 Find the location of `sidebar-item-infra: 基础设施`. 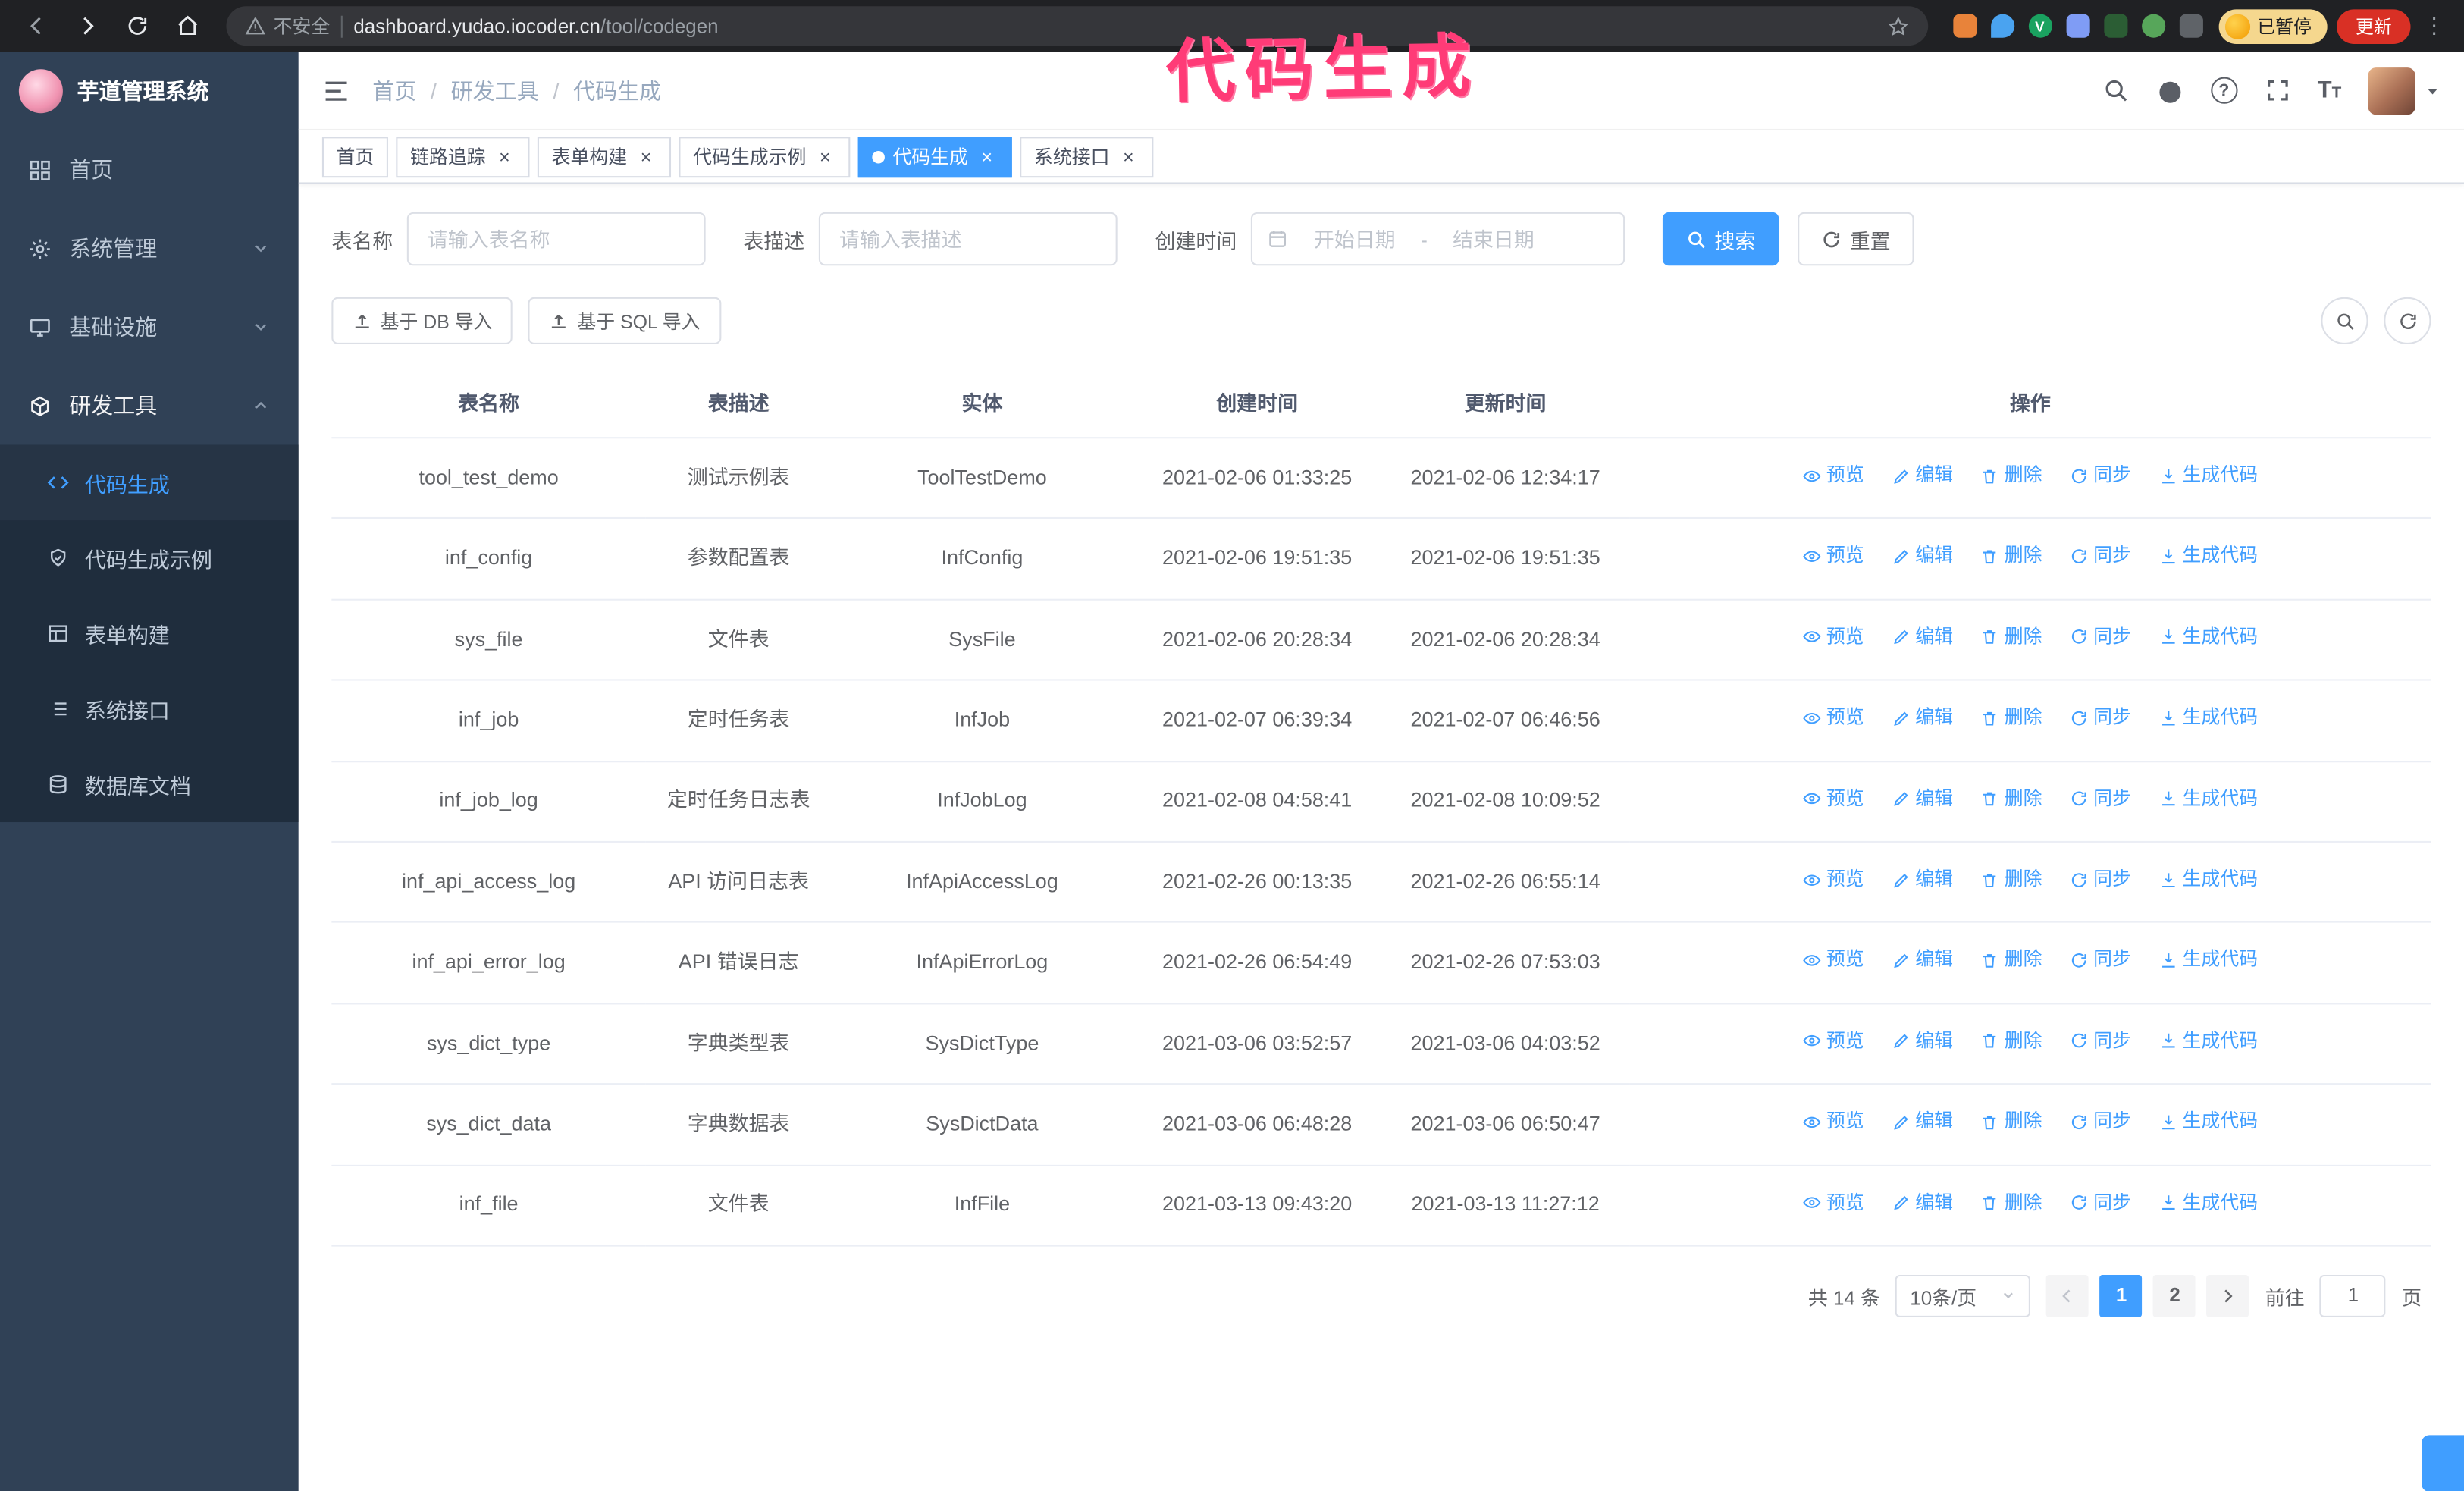

sidebar-item-infra: 基础设施 is located at coordinates (150, 326).